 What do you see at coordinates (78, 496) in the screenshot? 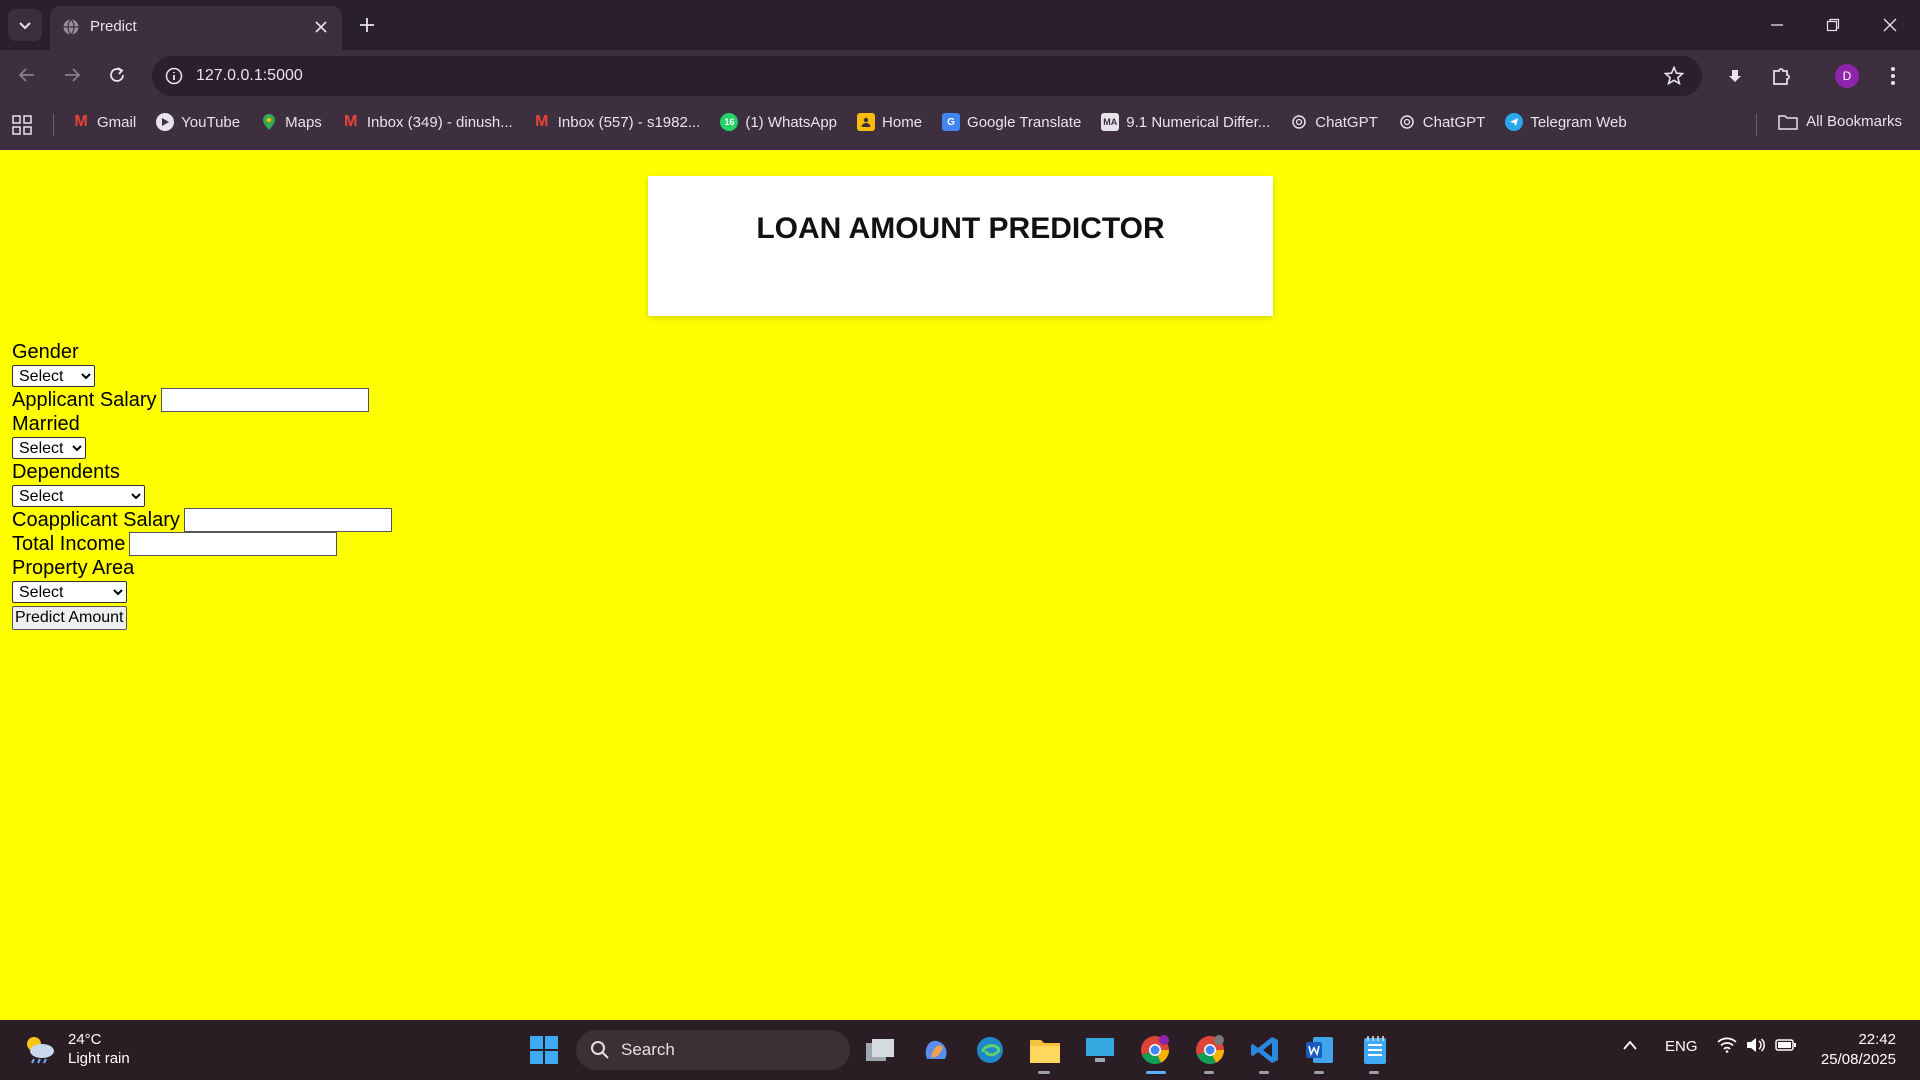
I see `dependents-select: Select` at bounding box center [78, 496].